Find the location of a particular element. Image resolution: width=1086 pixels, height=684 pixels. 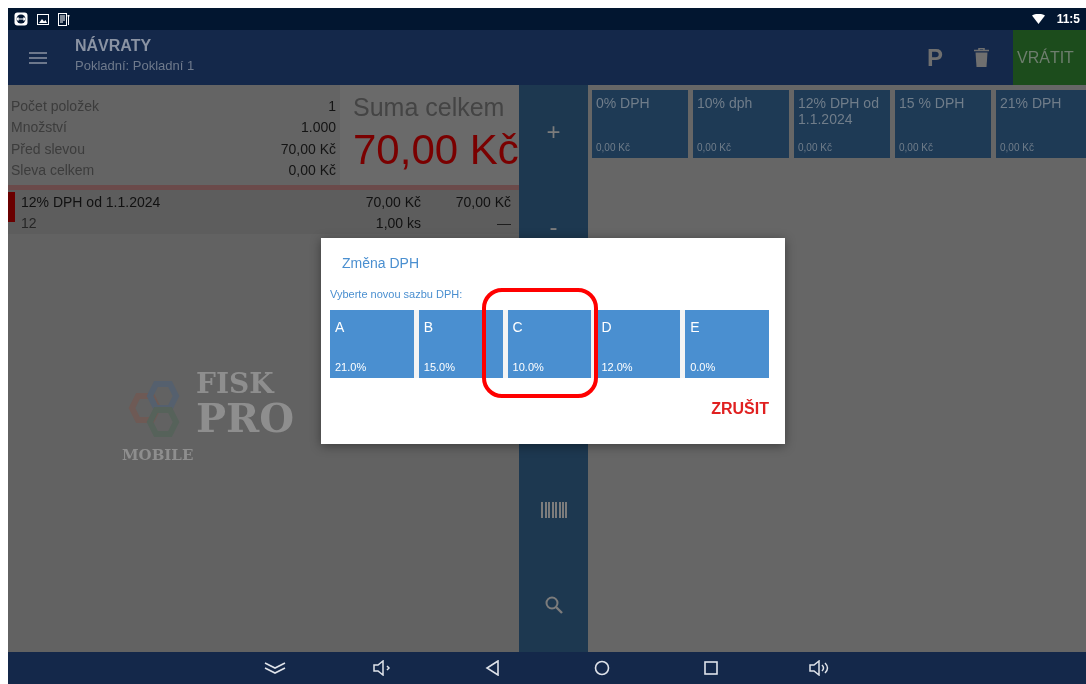

item-quantity: 1,00 ks is located at coordinates (397, 224).